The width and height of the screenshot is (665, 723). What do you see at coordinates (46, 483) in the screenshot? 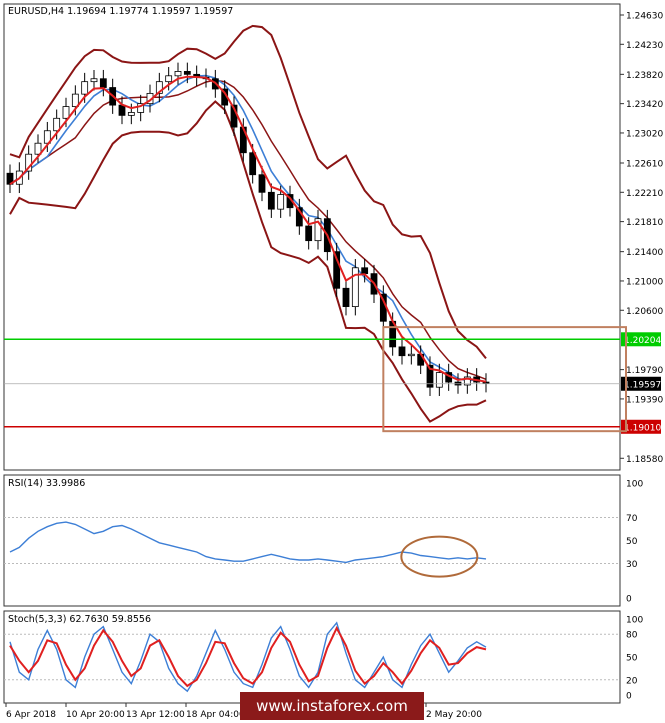
I see `rsi-title: RSI(14) 33.9986` at bounding box center [46, 483].